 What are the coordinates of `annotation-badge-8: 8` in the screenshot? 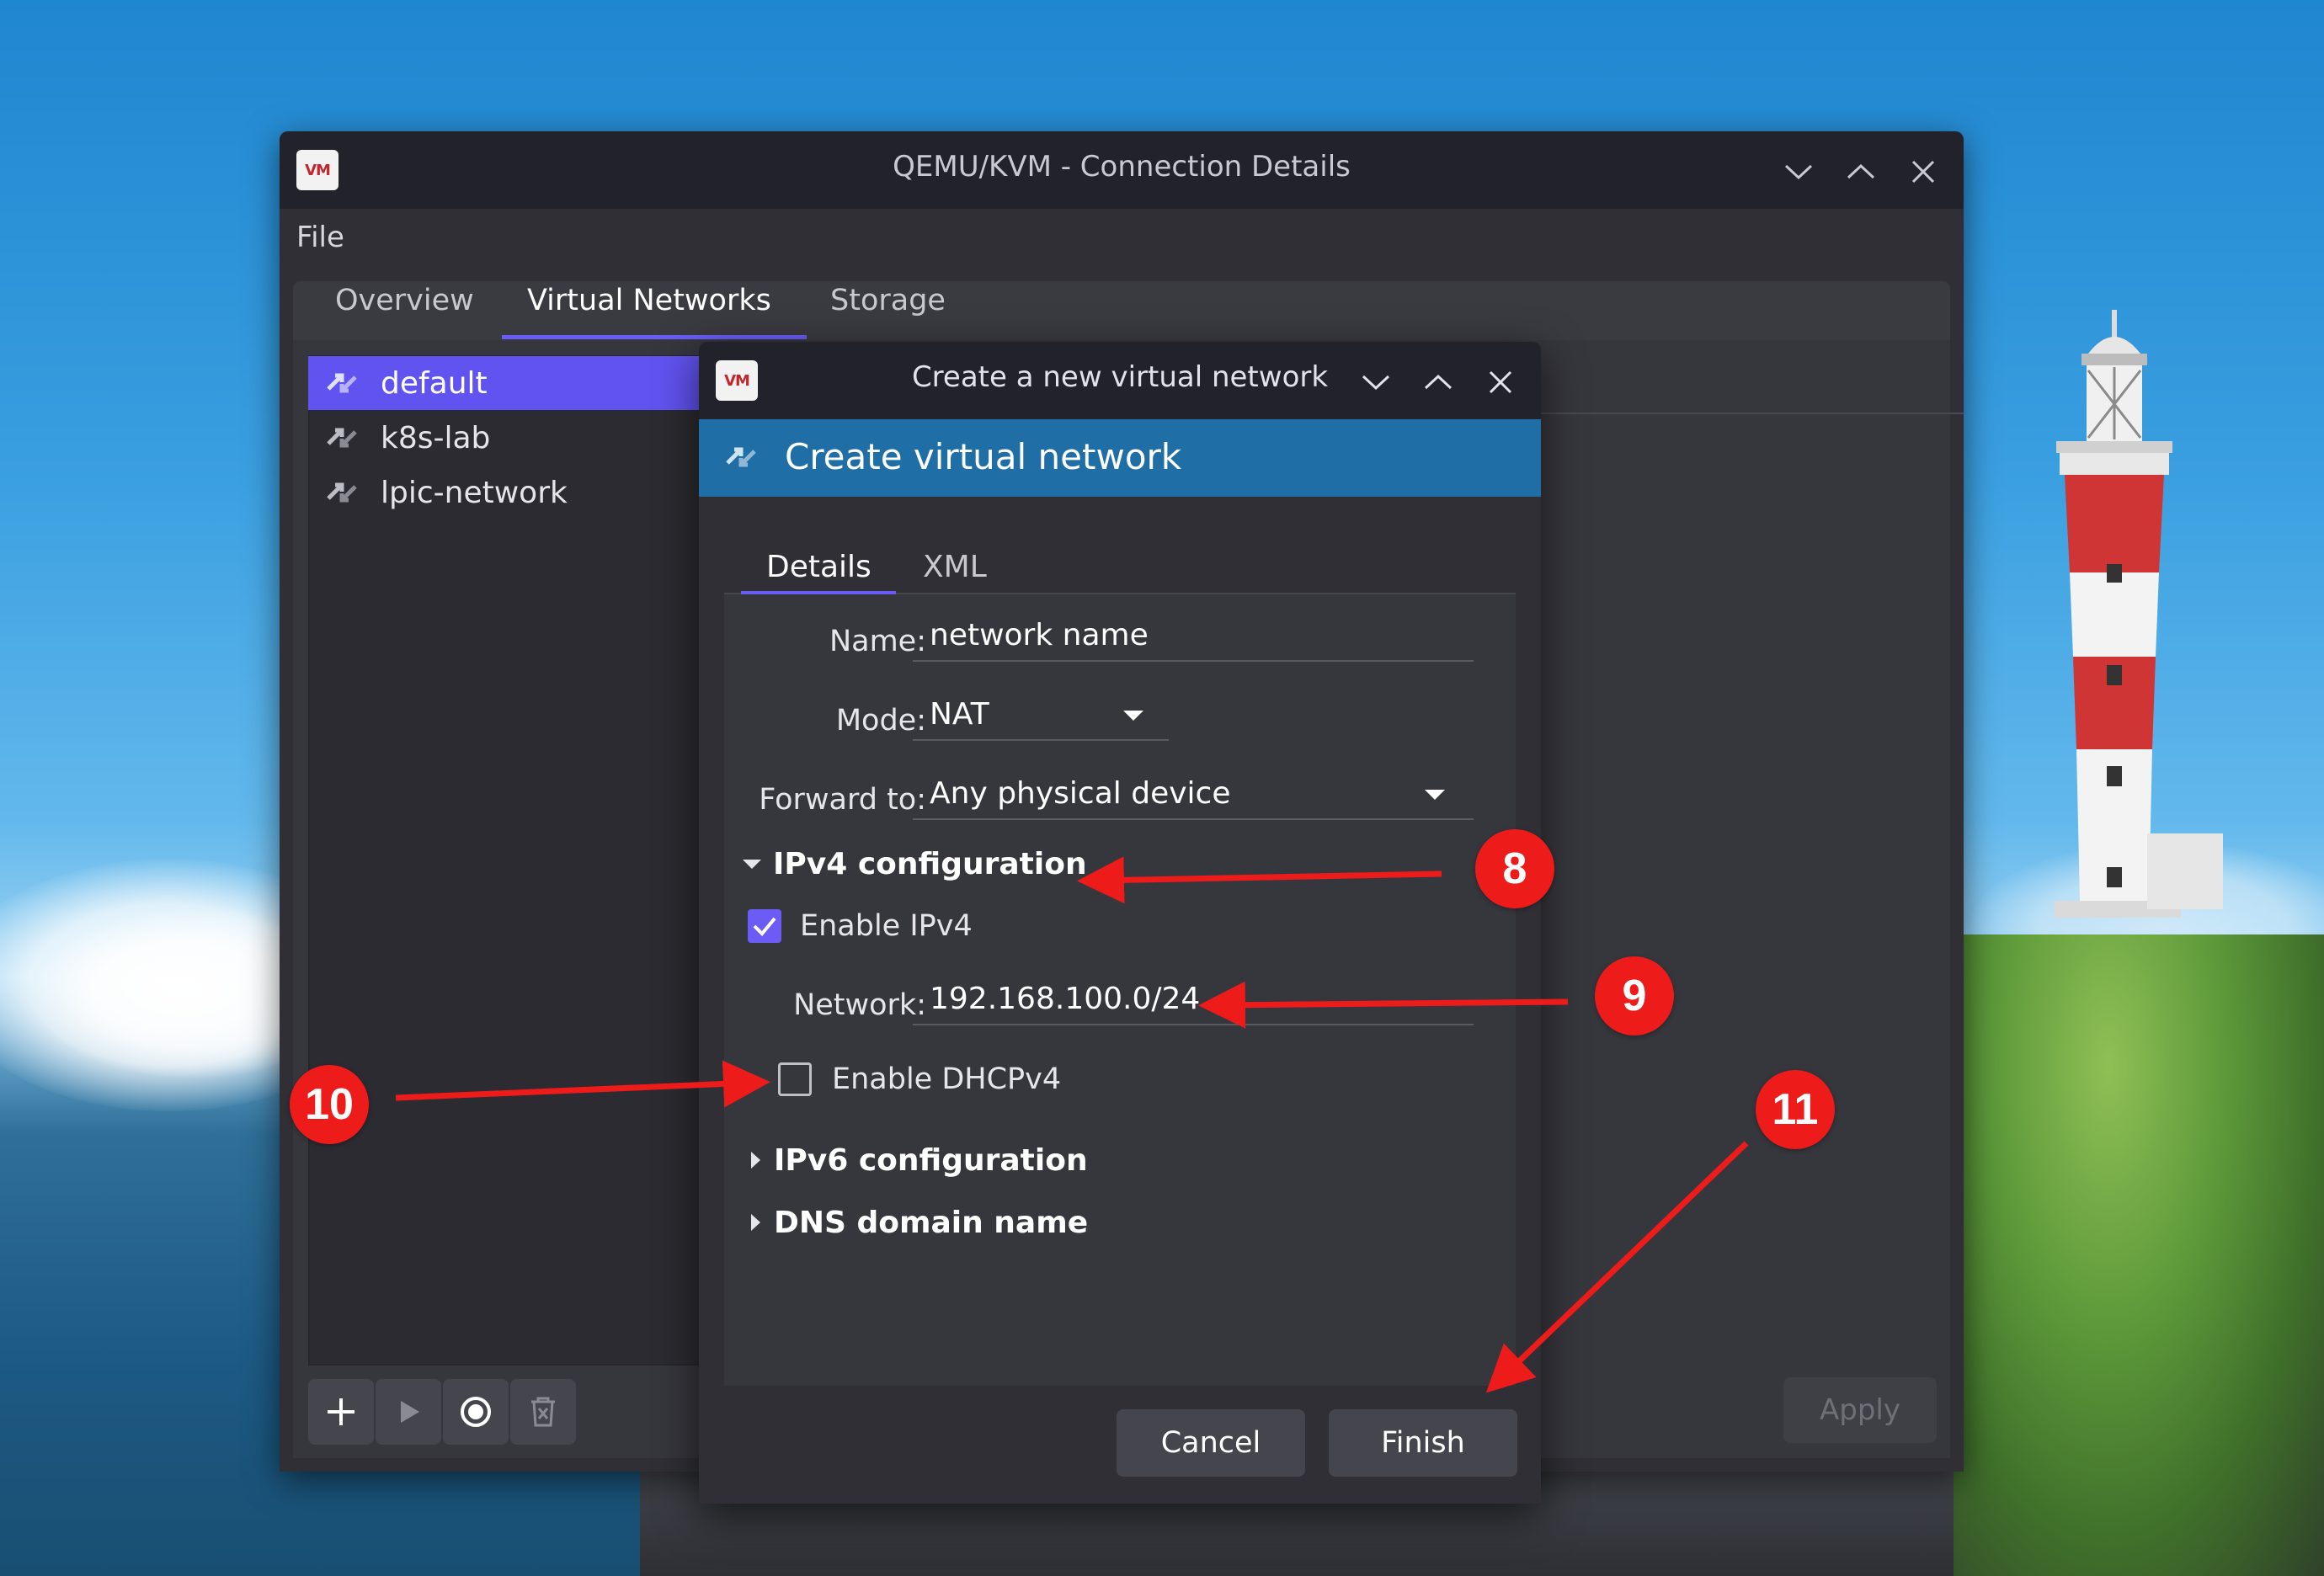 It's located at (1514, 868).